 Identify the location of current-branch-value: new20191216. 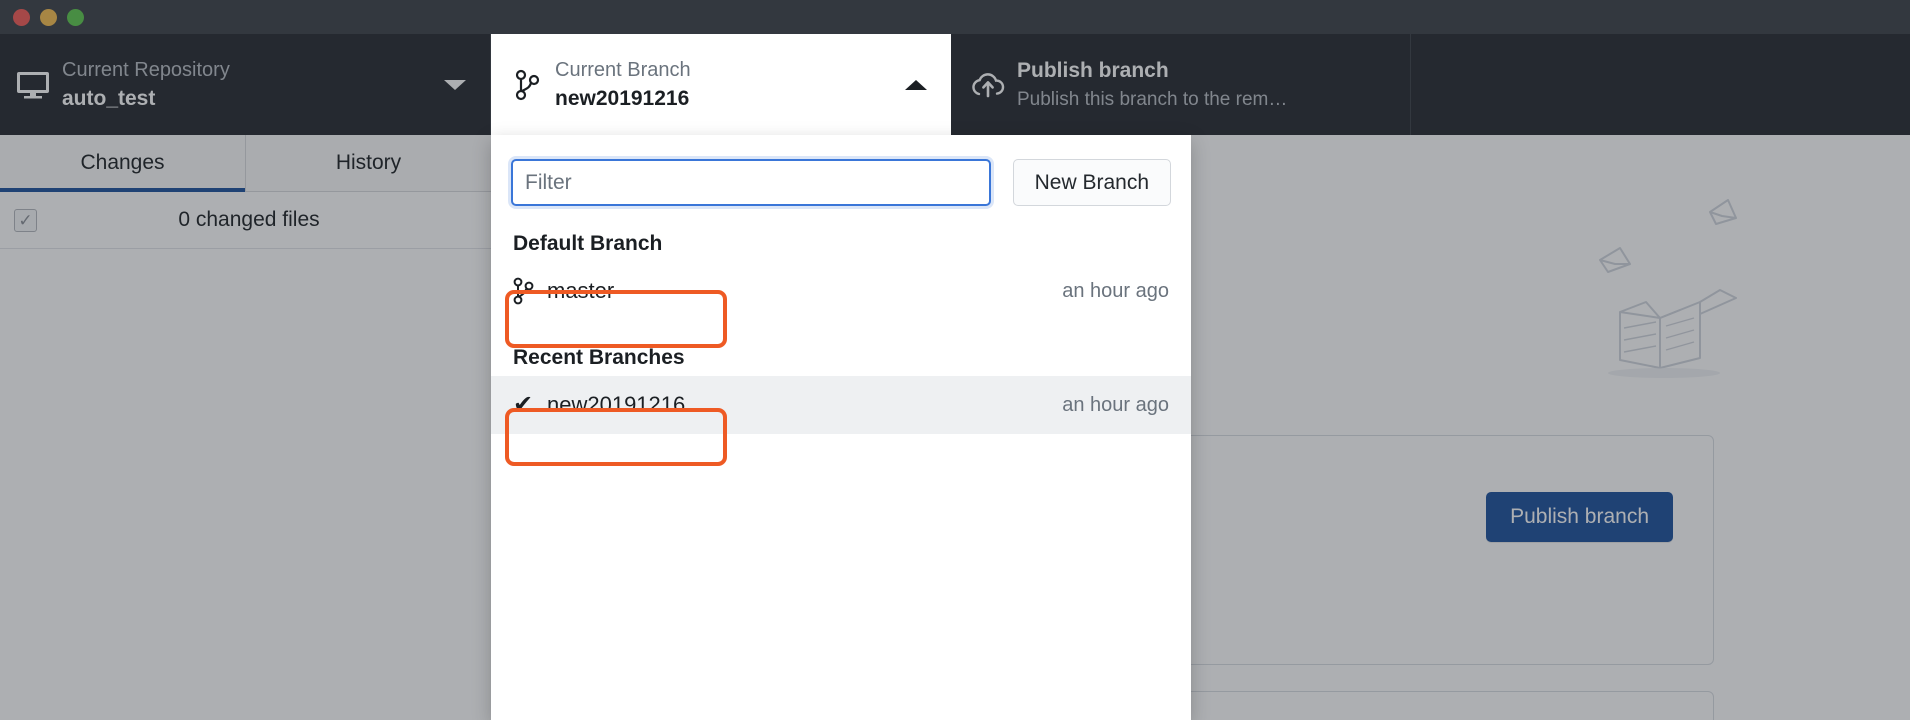
(622, 98).